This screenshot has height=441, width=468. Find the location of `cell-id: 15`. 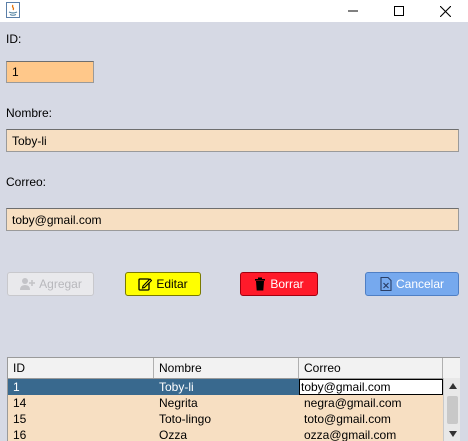

cell-id: 15 is located at coordinates (20, 419).